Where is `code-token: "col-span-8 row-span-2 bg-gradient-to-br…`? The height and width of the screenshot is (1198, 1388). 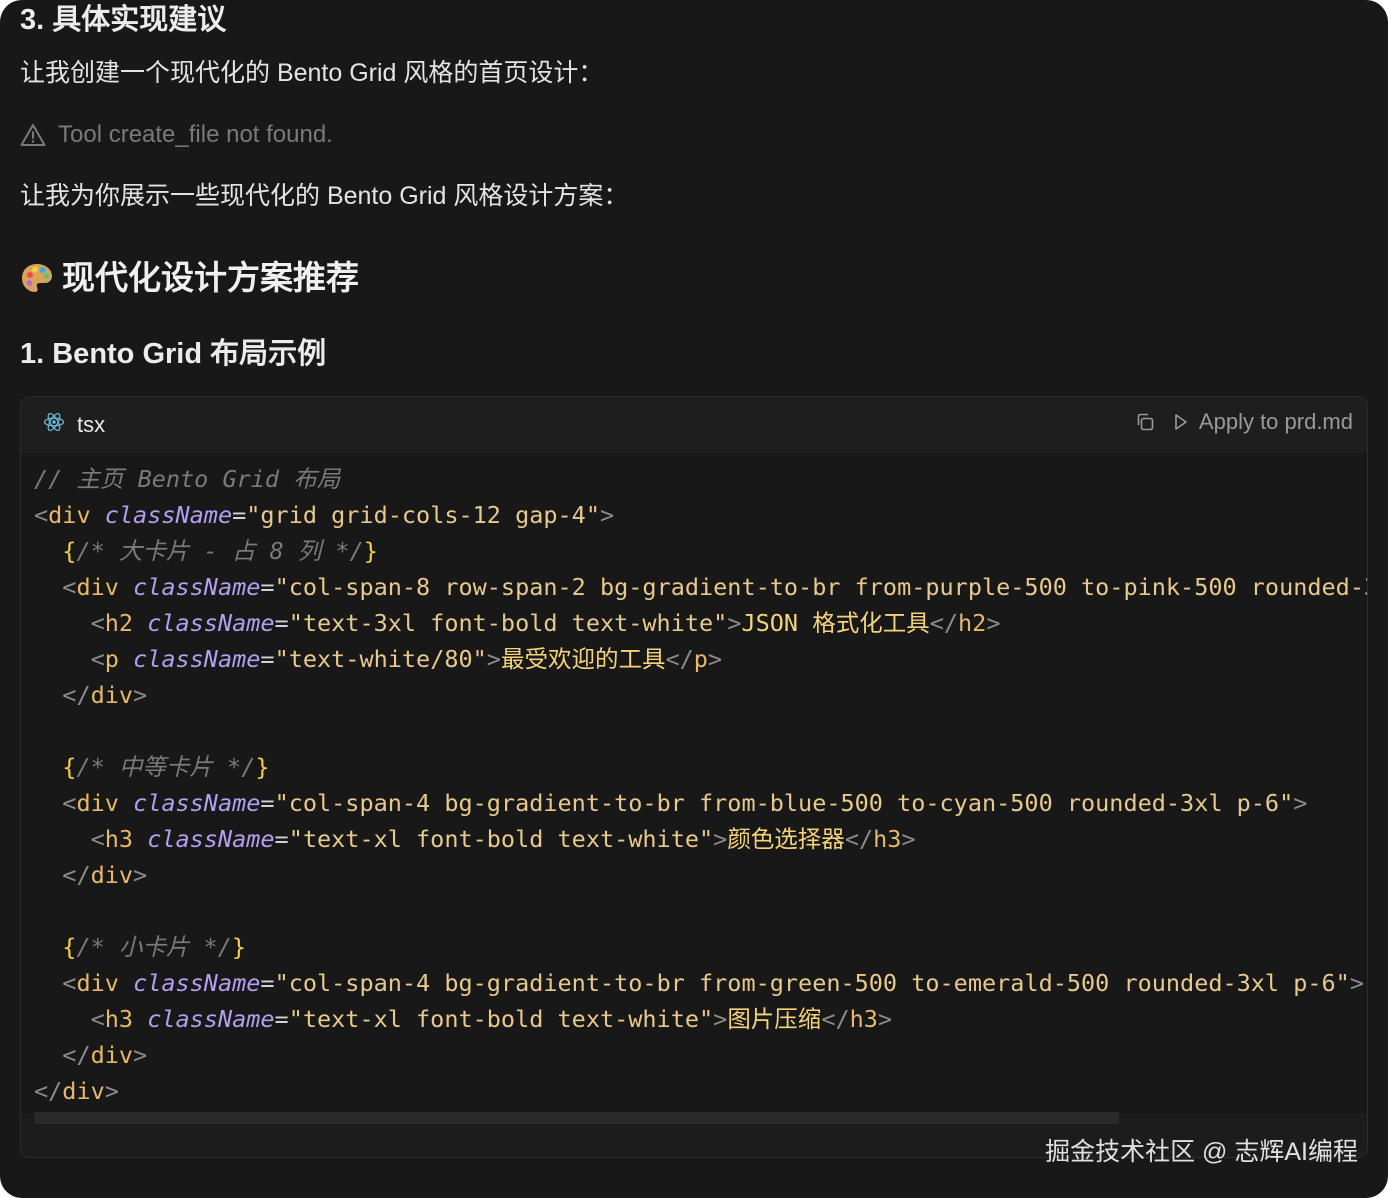
code-token: "col-span-8 row-span-2 bg-gradient-to-br… is located at coordinates (820, 587).